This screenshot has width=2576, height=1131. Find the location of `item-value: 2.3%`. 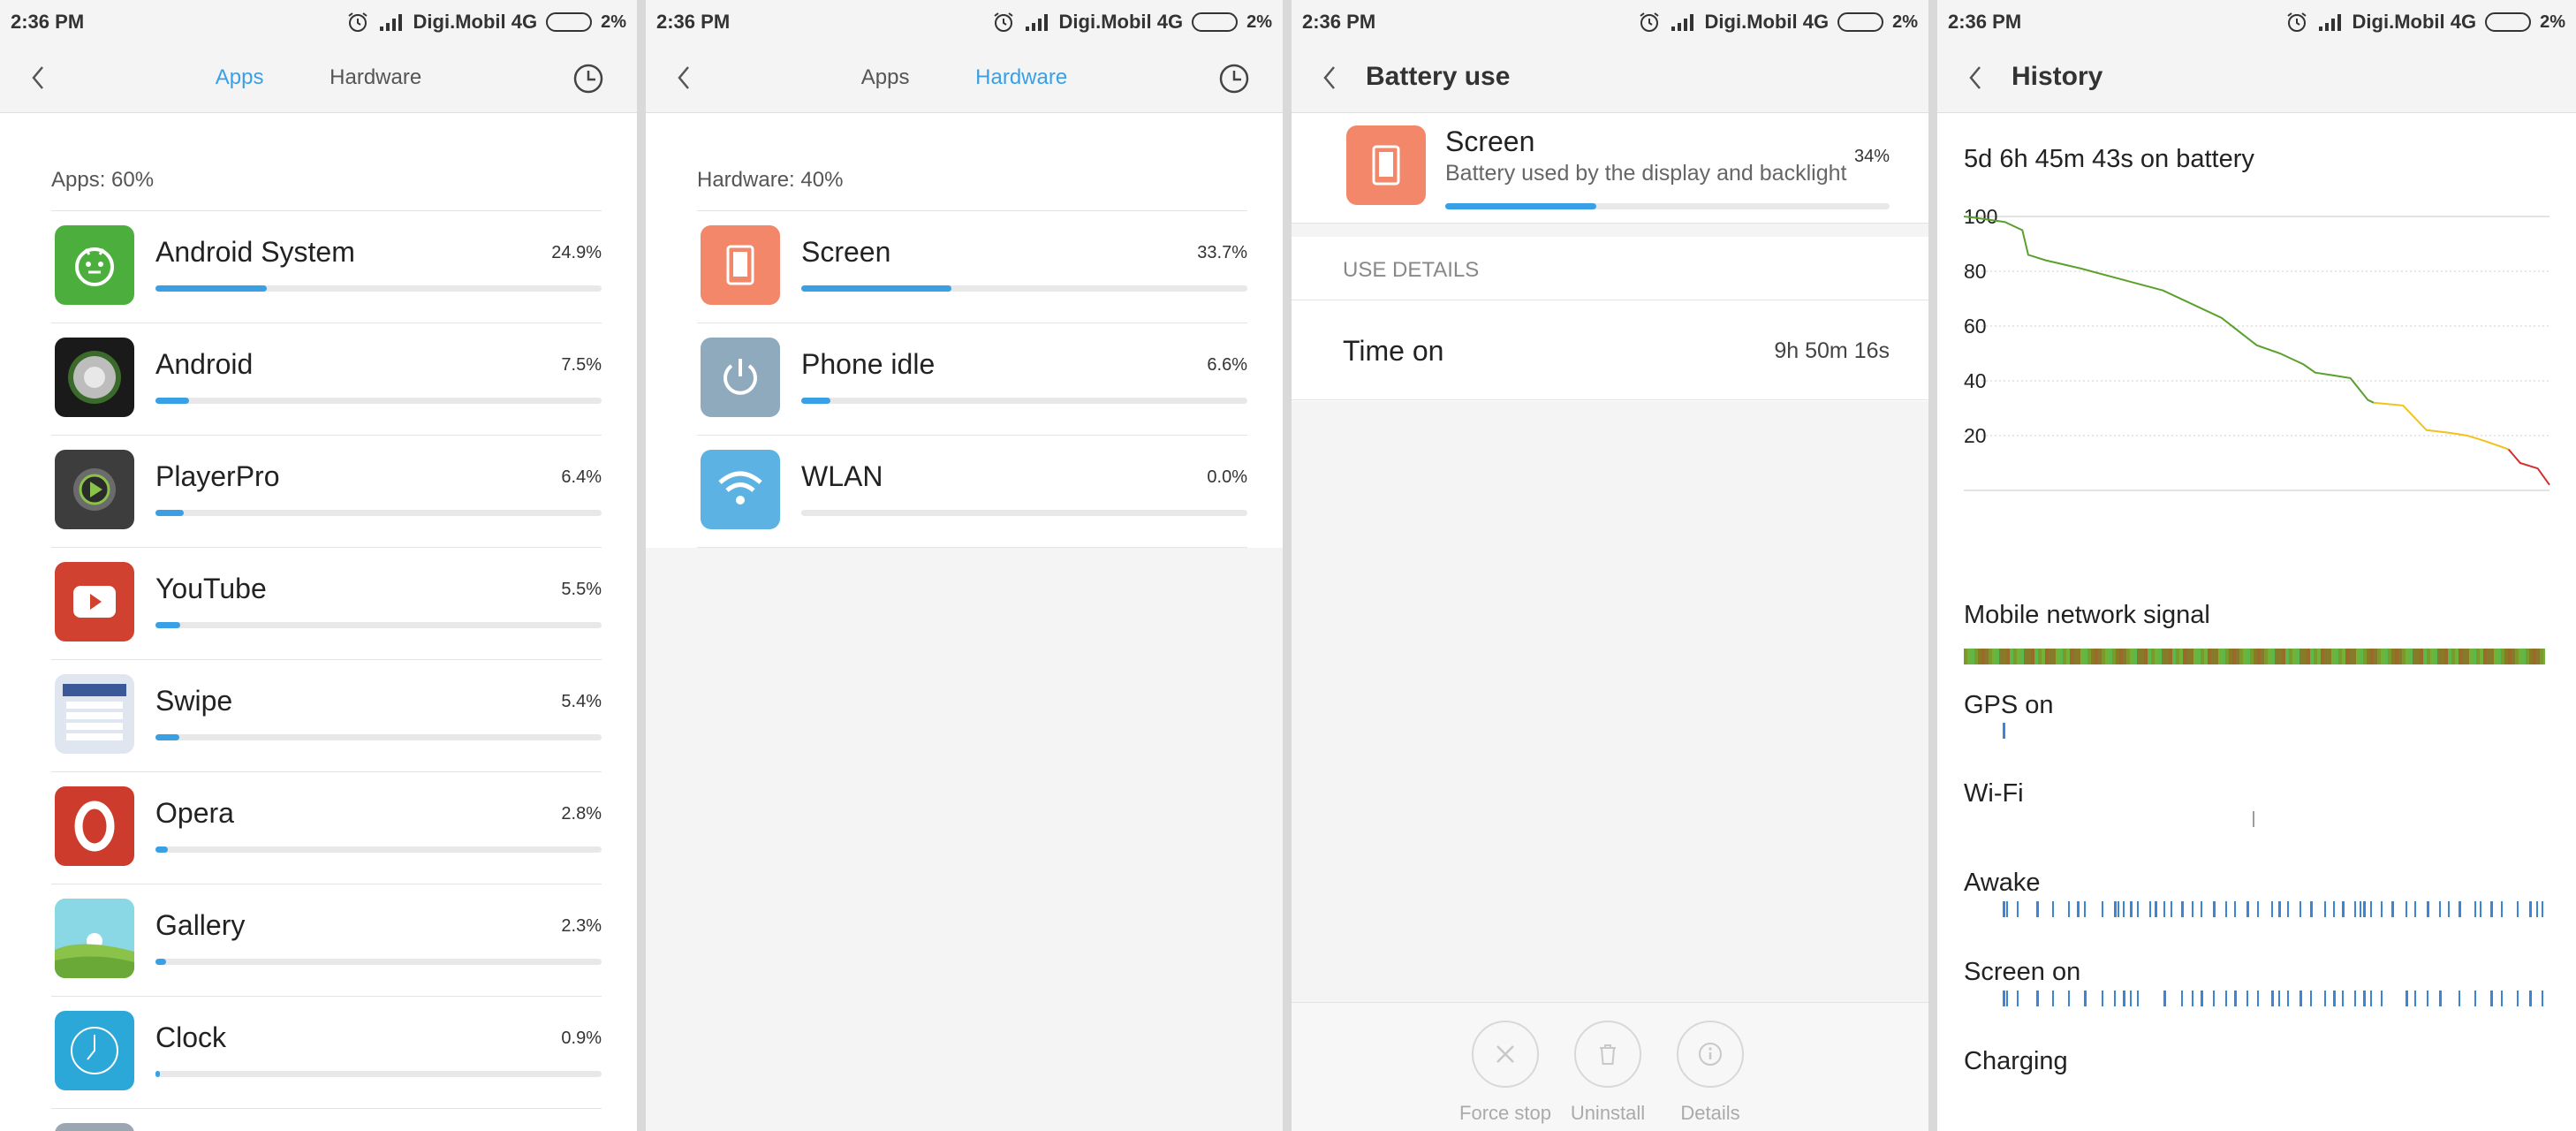

item-value: 2.3% is located at coordinates (581, 926).